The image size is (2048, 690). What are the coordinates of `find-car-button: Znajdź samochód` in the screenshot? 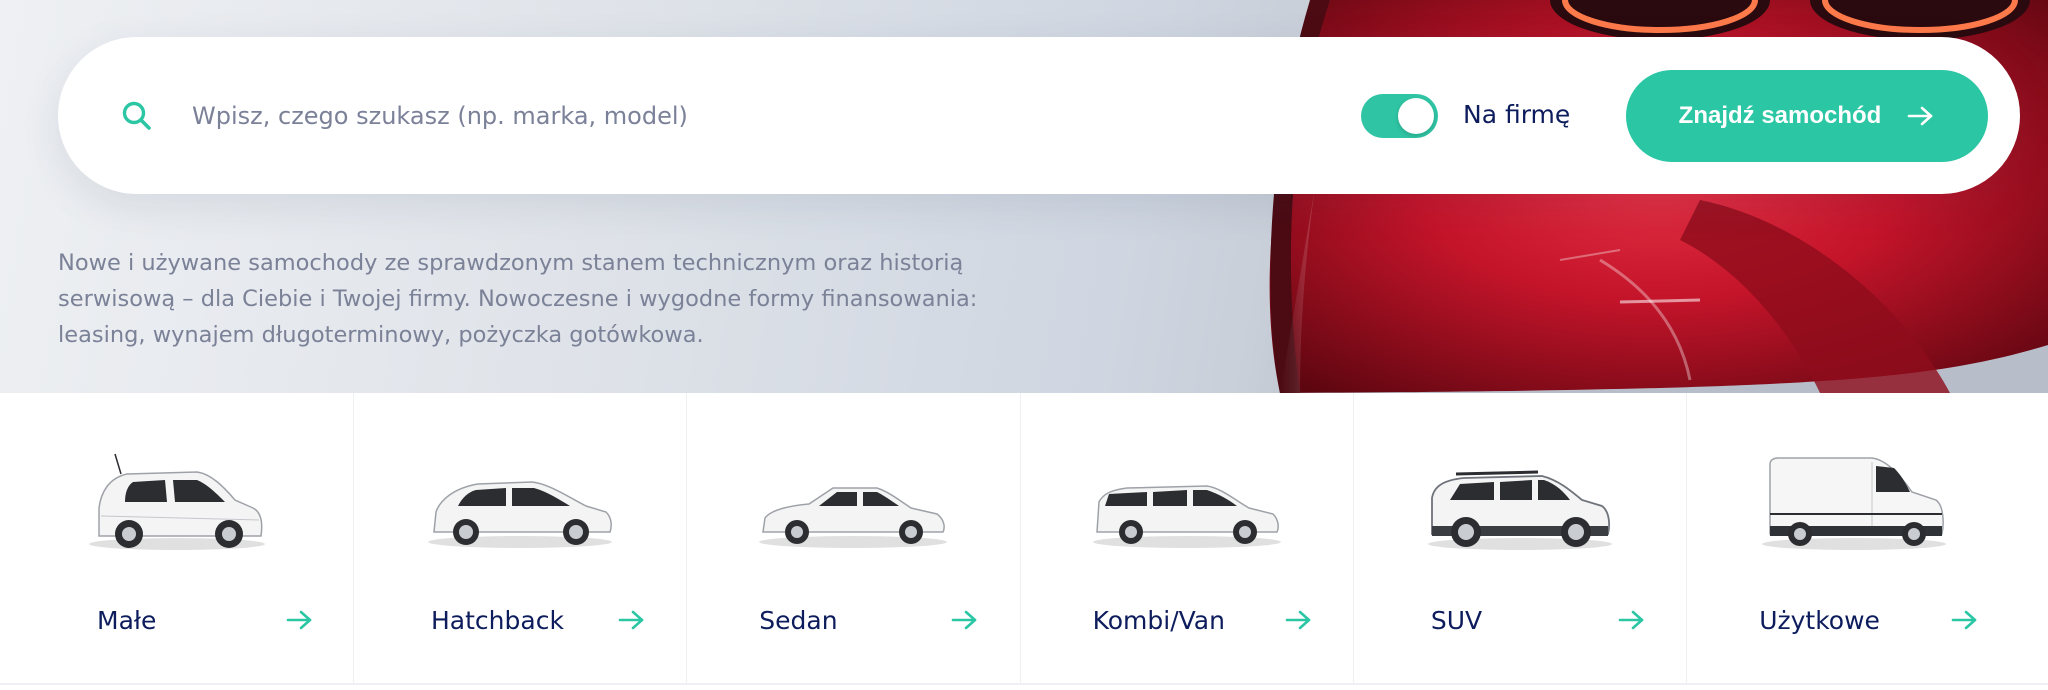 It's located at (1807, 116).